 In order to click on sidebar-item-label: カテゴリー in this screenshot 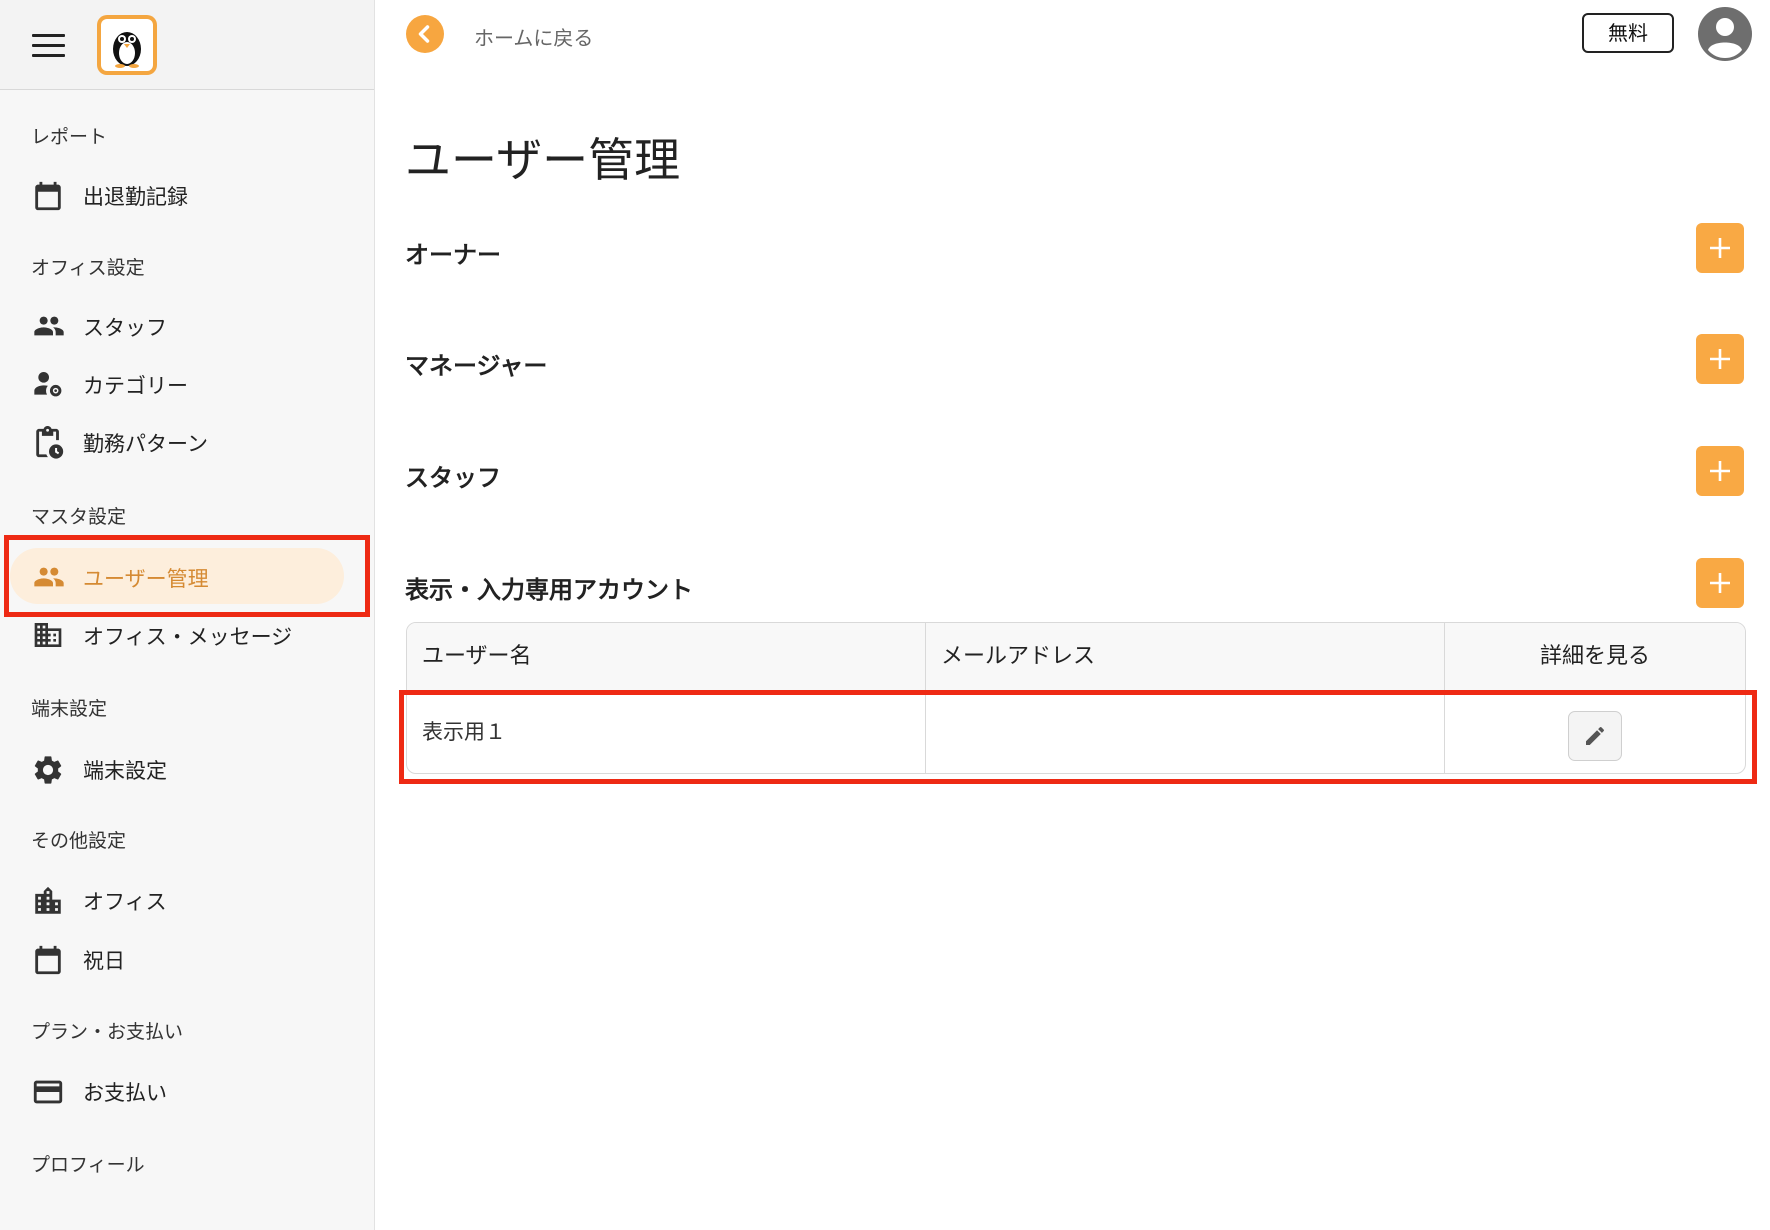, I will do `click(135, 386)`.